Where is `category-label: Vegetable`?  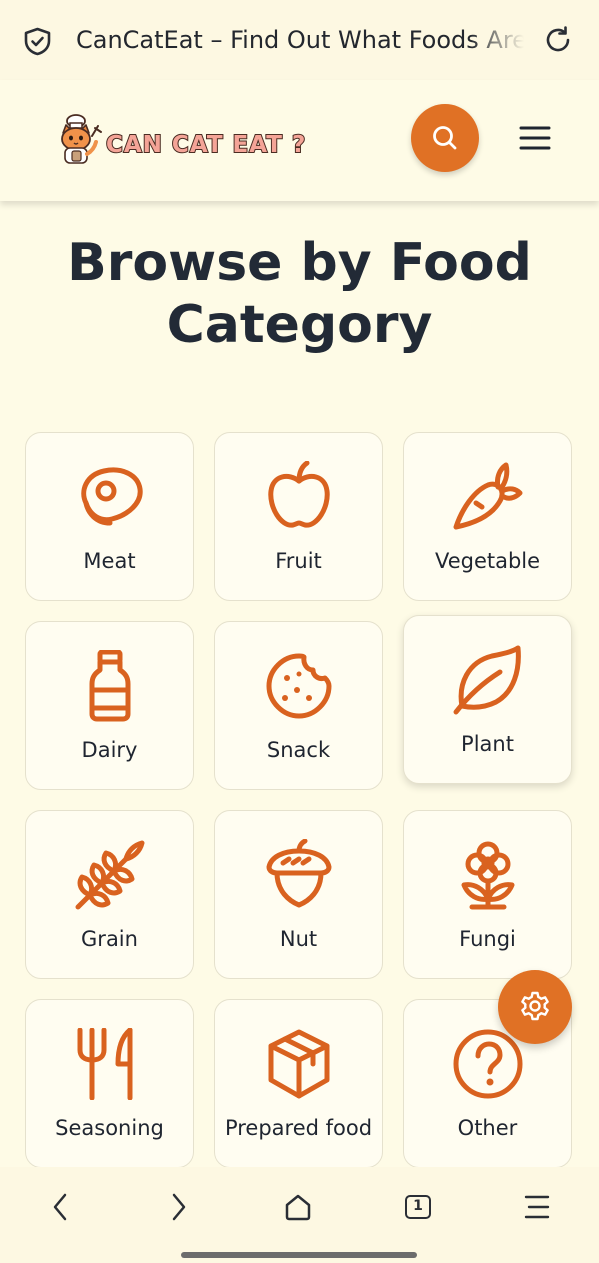
category-label: Vegetable is located at coordinates (487, 561).